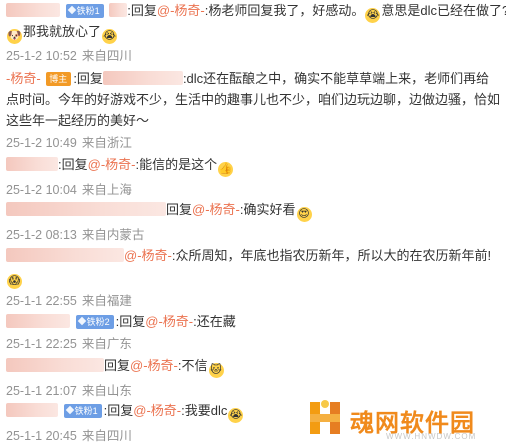  What do you see at coordinates (253, 333) in the screenshot?
I see `comment-item: 铁粉2 :回复@-杨奇-:还在藏 25-1-1 22:25 来自广东` at bounding box center [253, 333].